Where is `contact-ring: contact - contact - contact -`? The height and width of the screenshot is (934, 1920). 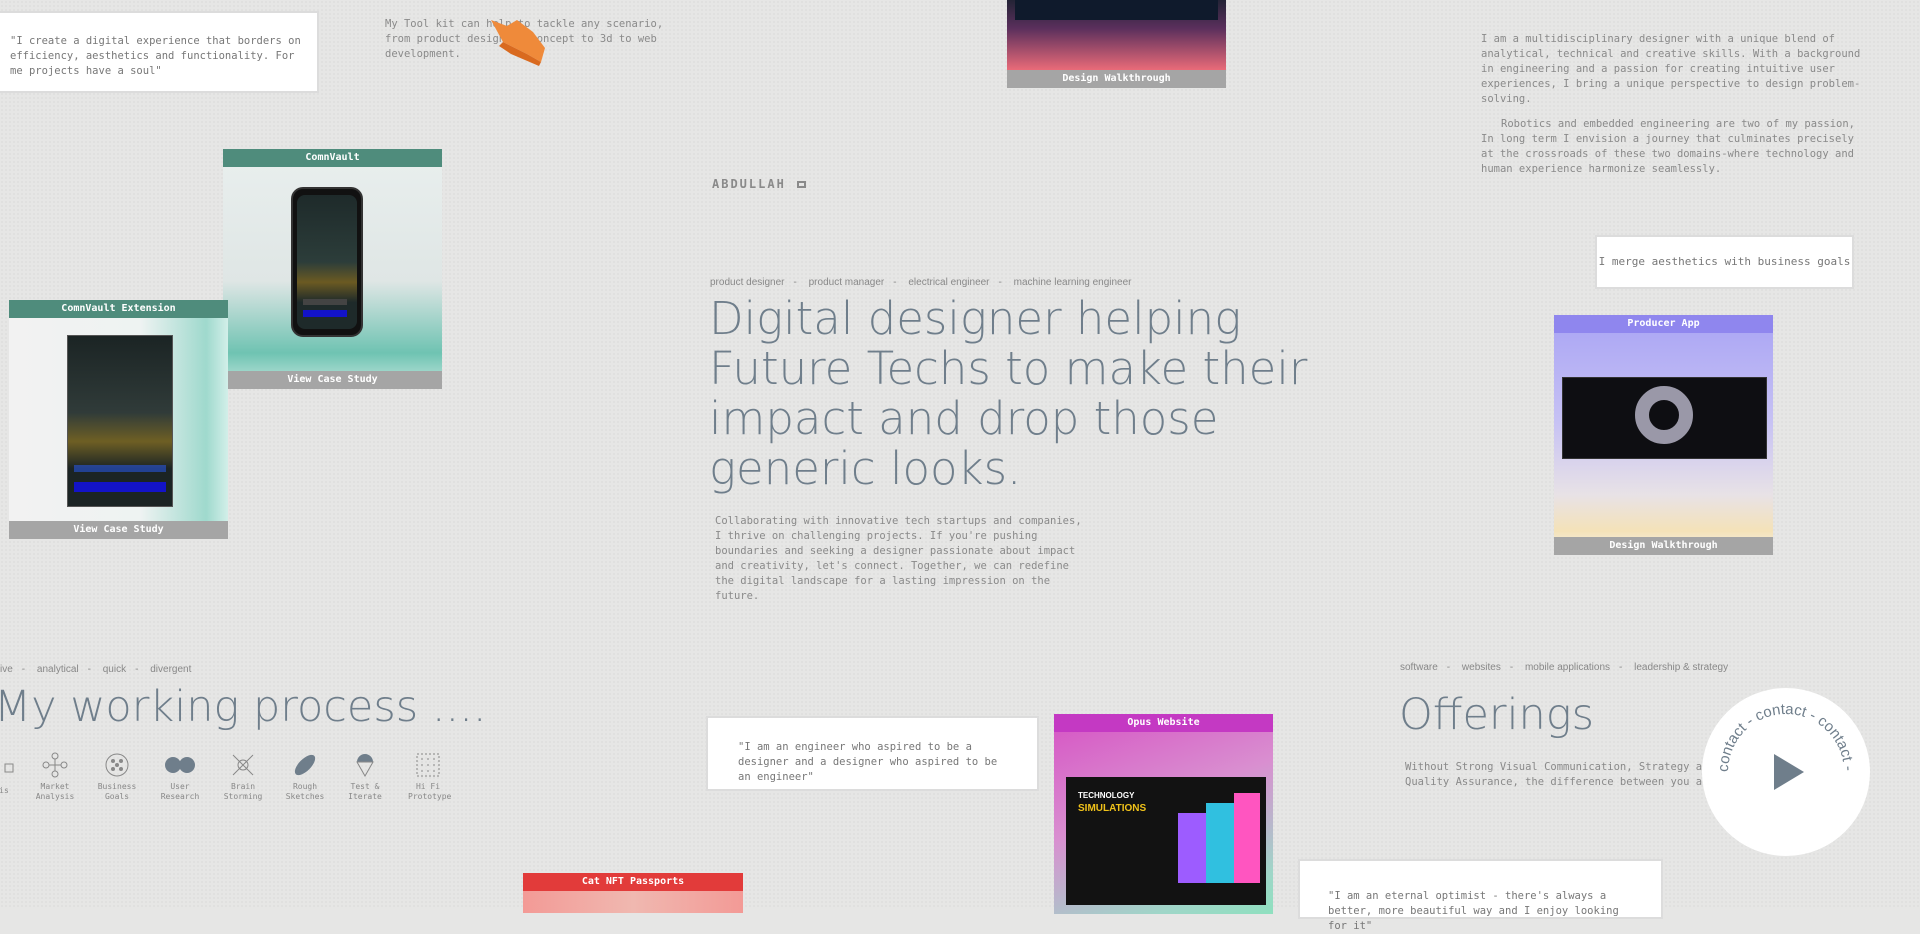
contact-ring: contact - contact - contact - is located at coordinates (1786, 745).